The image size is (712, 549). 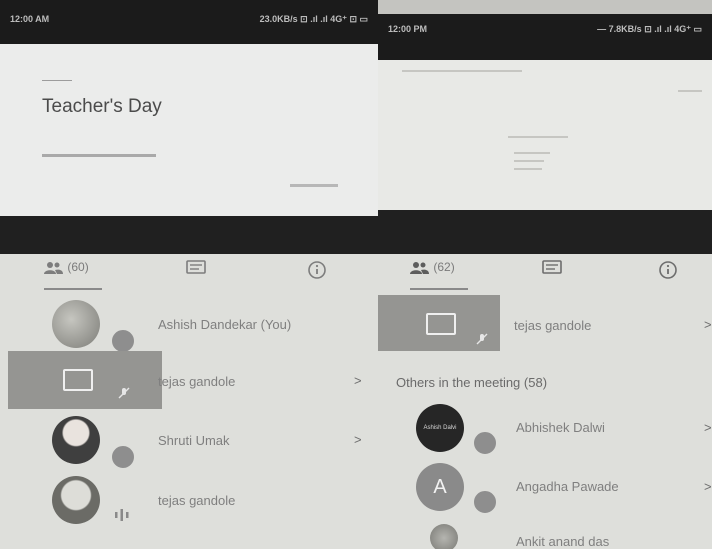 I want to click on slide-divider, so click(x=57, y=80).